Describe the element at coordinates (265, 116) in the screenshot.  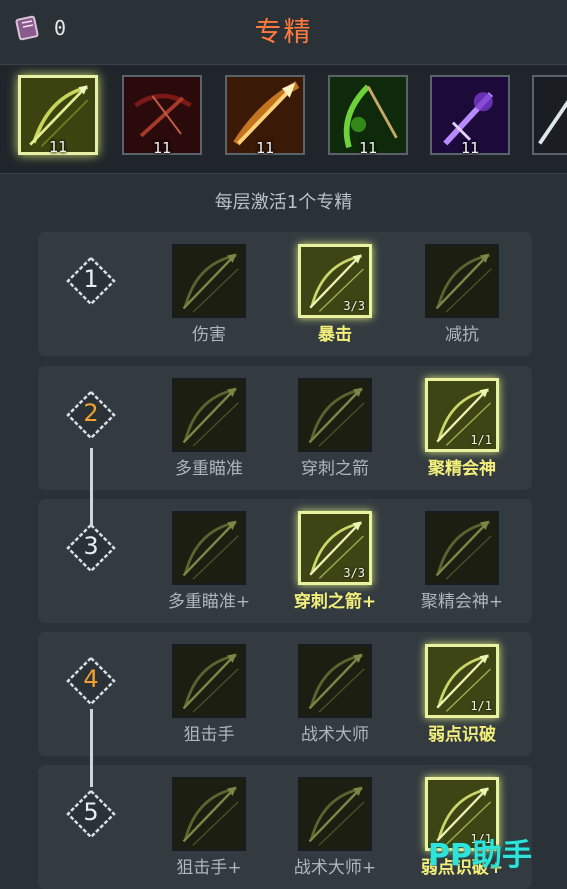
I see `weapon-slot-fire-arrow: 11` at that location.